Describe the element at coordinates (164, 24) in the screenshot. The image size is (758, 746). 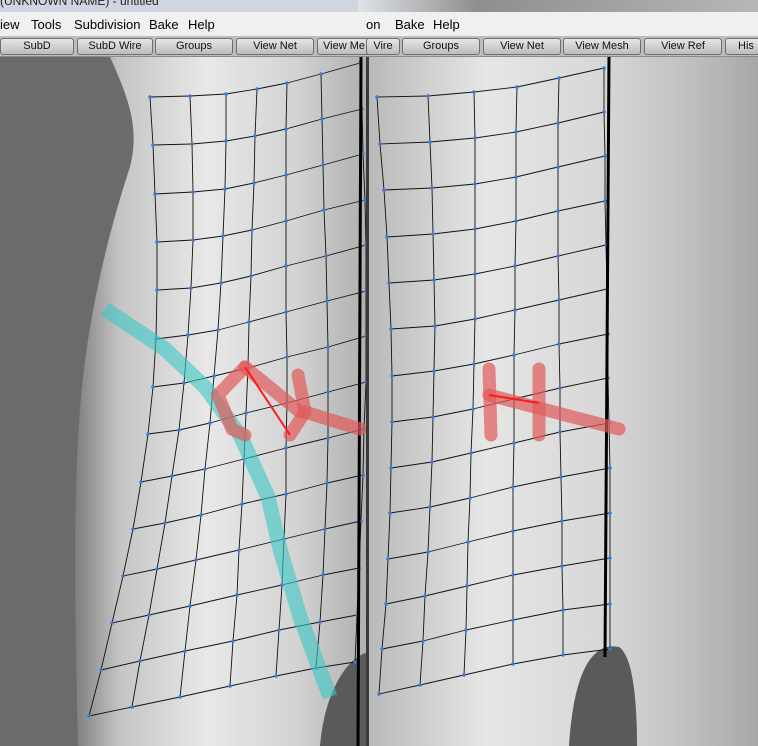
I see `menu-bake-left: Bake` at that location.